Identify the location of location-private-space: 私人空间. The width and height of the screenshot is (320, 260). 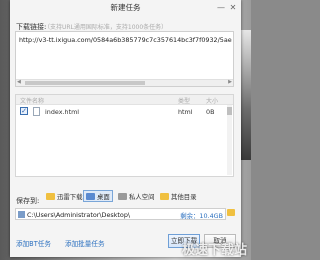
(136, 196).